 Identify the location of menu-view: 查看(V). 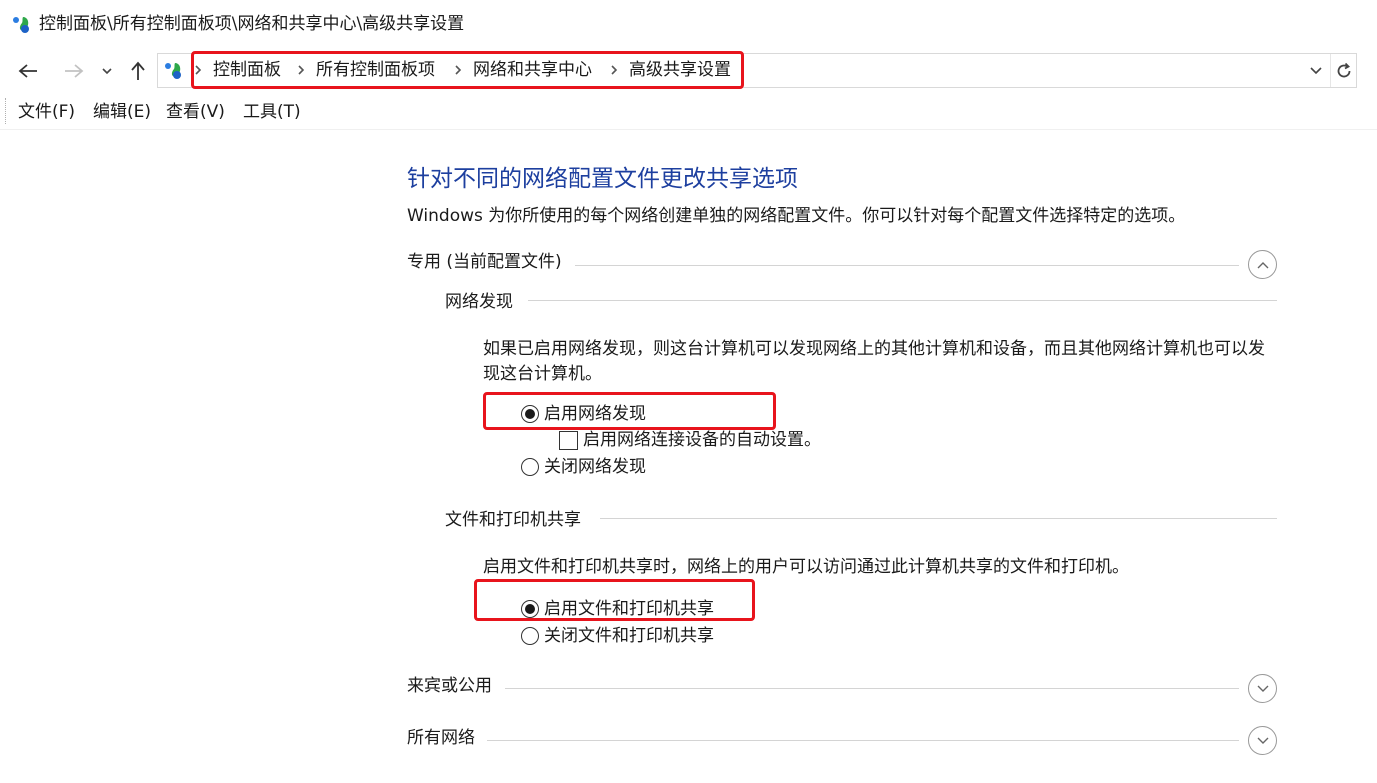
(195, 112).